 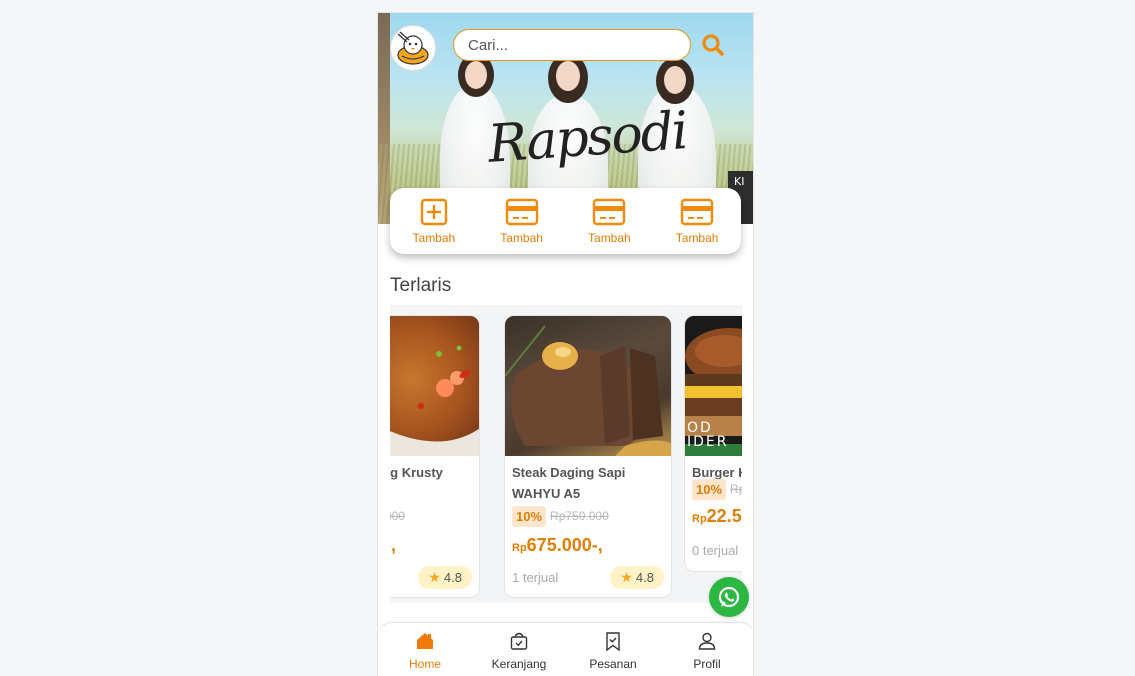 What do you see at coordinates (588, 390) in the screenshot?
I see `steak-photo-detail` at bounding box center [588, 390].